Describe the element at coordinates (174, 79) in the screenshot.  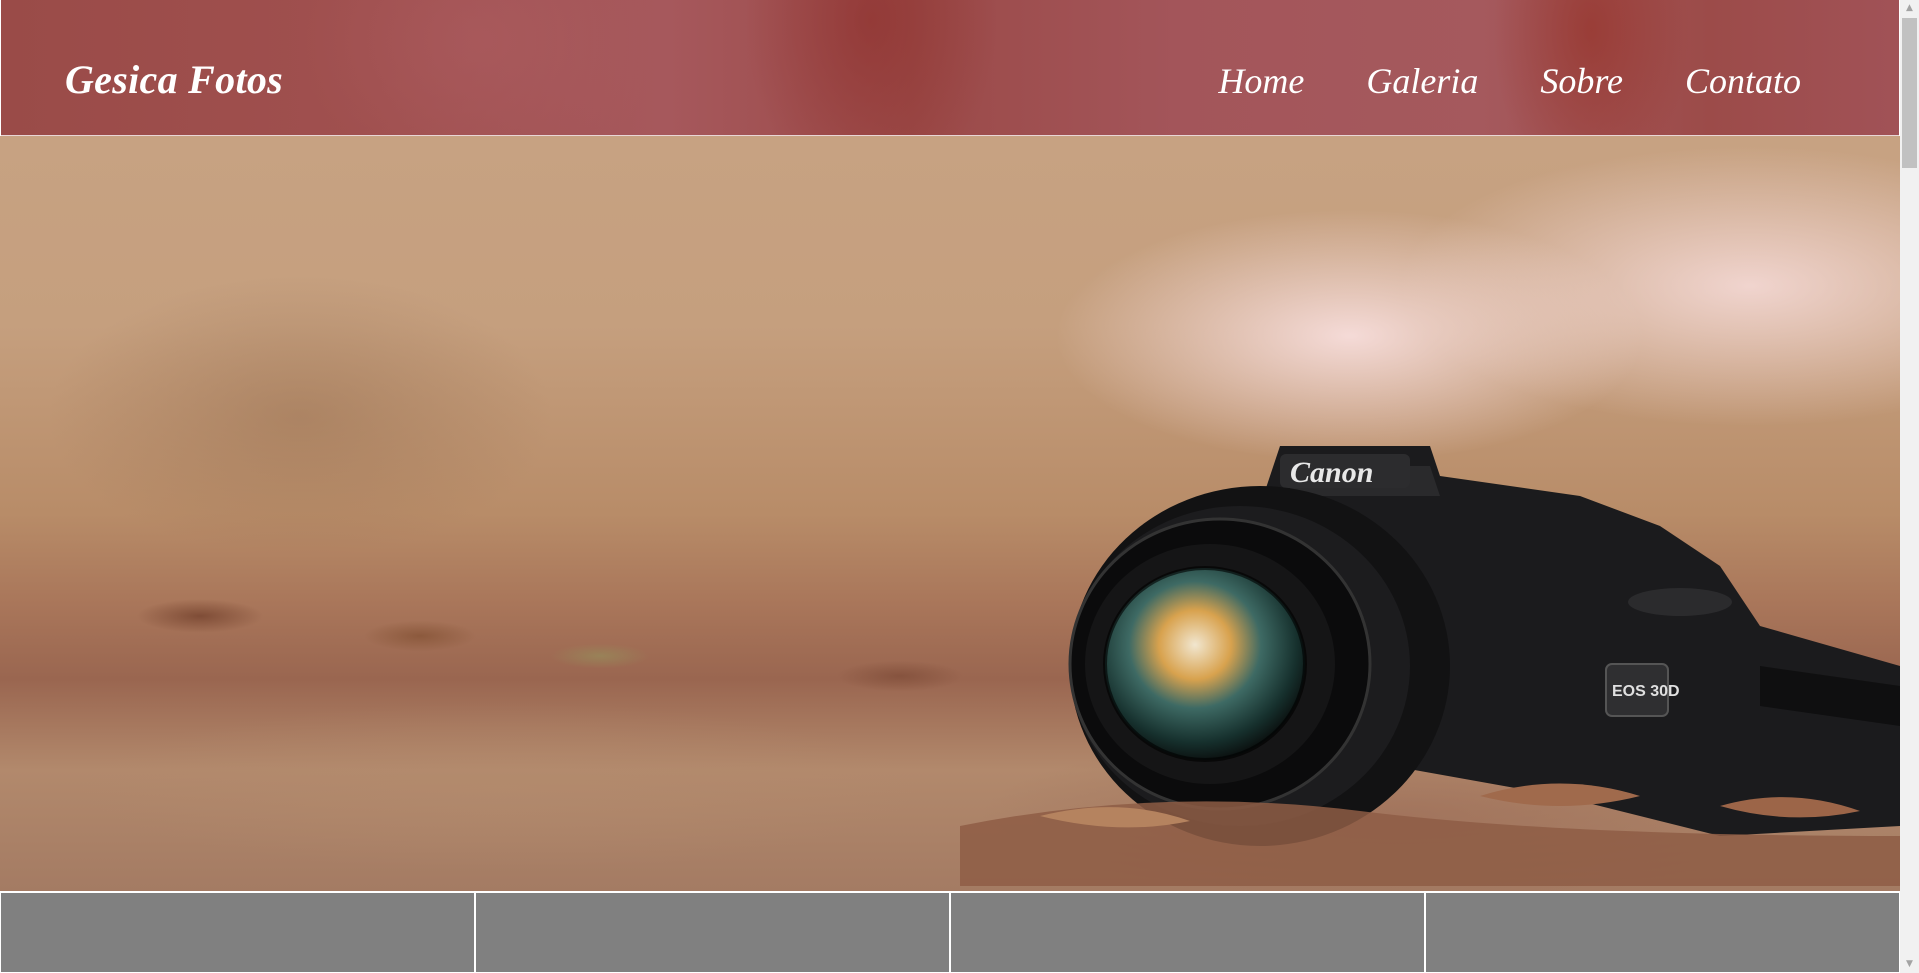
I see `site-logo: Gesica Fotos` at that location.